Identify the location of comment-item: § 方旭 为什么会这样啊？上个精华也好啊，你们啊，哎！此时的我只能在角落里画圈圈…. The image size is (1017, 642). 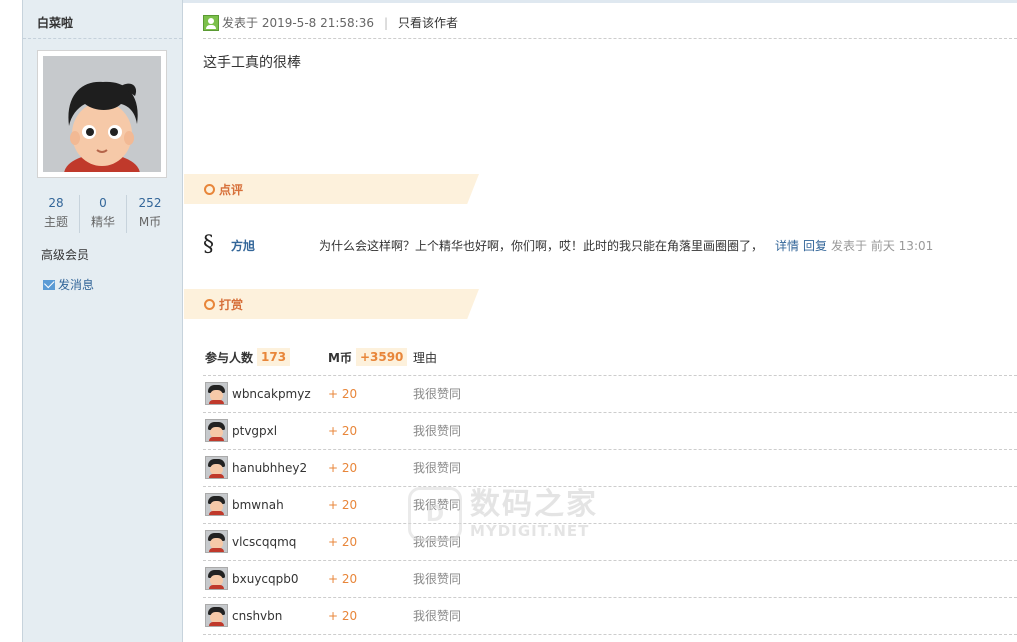
(603, 245).